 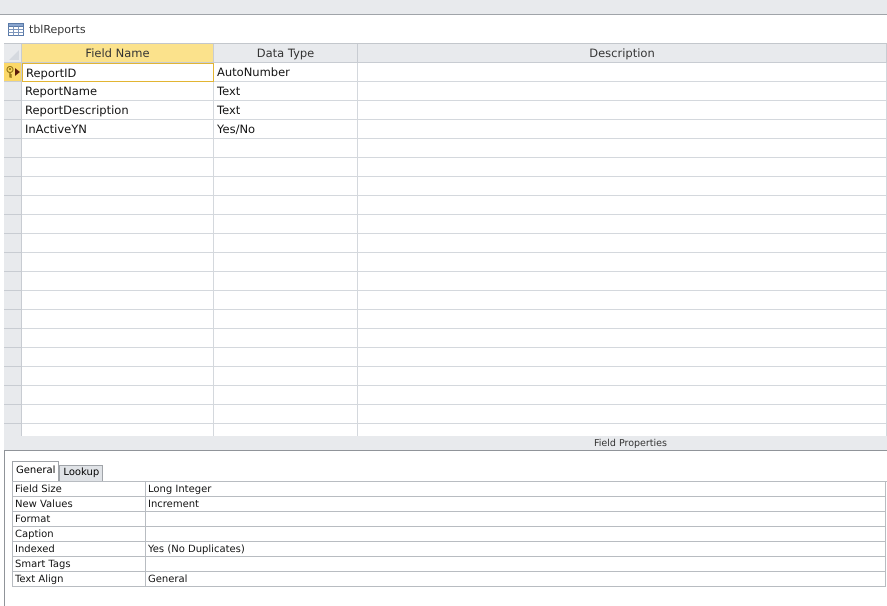 I want to click on property-value: General, so click(x=516, y=579).